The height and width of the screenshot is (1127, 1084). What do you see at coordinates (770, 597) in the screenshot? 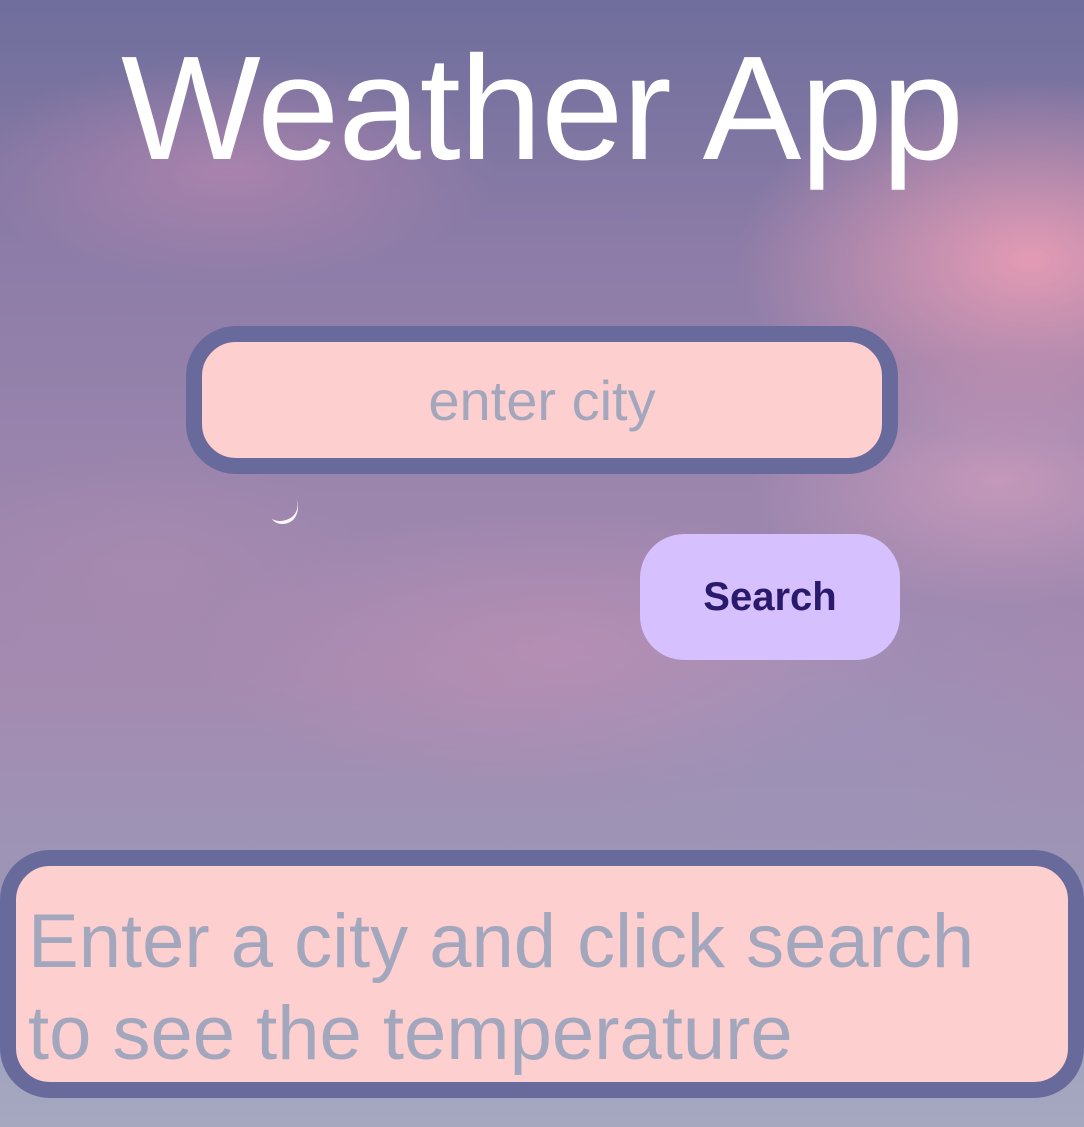
I see `search-button: Search` at bounding box center [770, 597].